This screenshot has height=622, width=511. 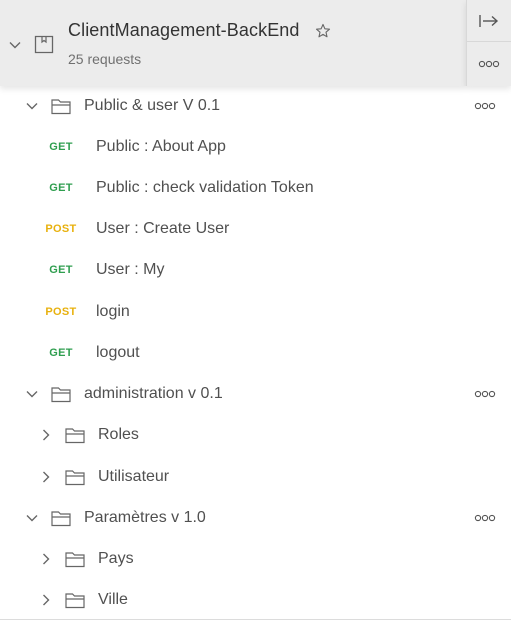 What do you see at coordinates (118, 435) in the screenshot?
I see `subfolder-name: Roles` at bounding box center [118, 435].